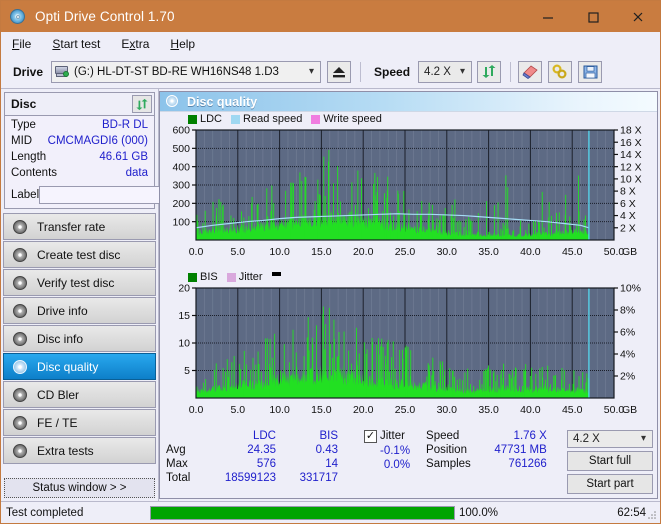 The height and width of the screenshot is (524, 661). What do you see at coordinates (209, 277) in the screenshot?
I see `legend-label-bis: BIS` at bounding box center [209, 277].